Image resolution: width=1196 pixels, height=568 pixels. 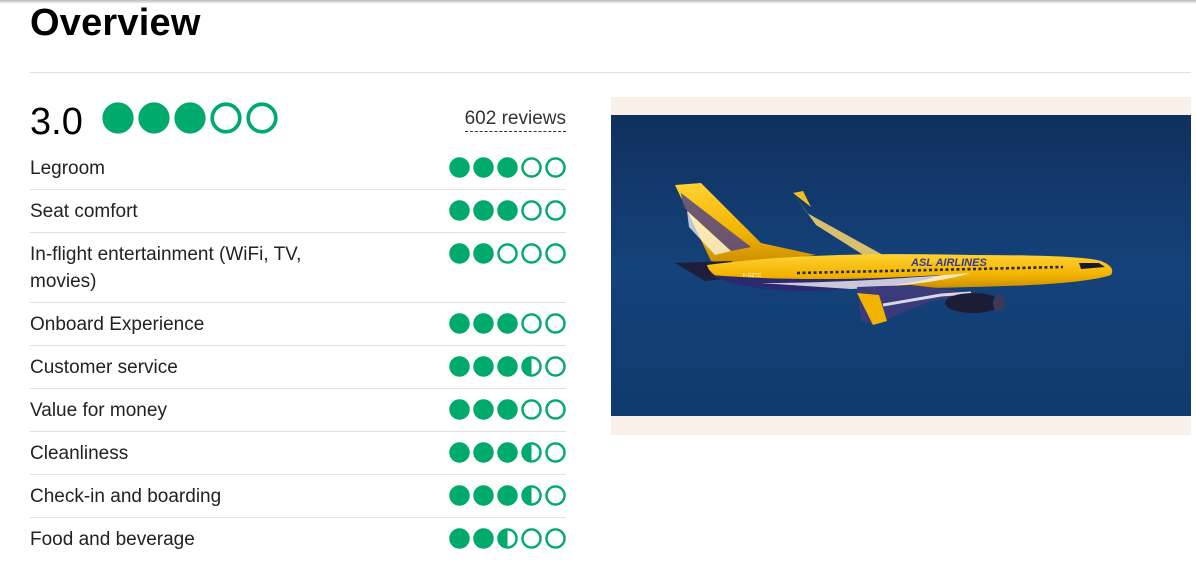 I want to click on divider, so click(x=610, y=72).